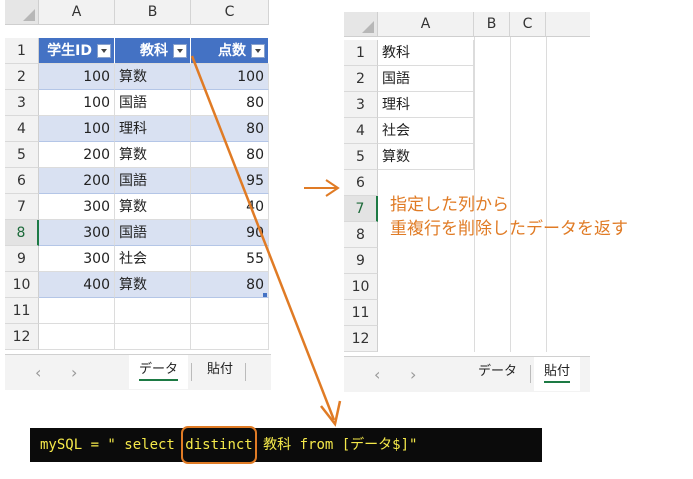 Image resolution: width=693 pixels, height=479 pixels. What do you see at coordinates (449, 205) in the screenshot?
I see `annotation-line-1: 指定した列から` at bounding box center [449, 205].